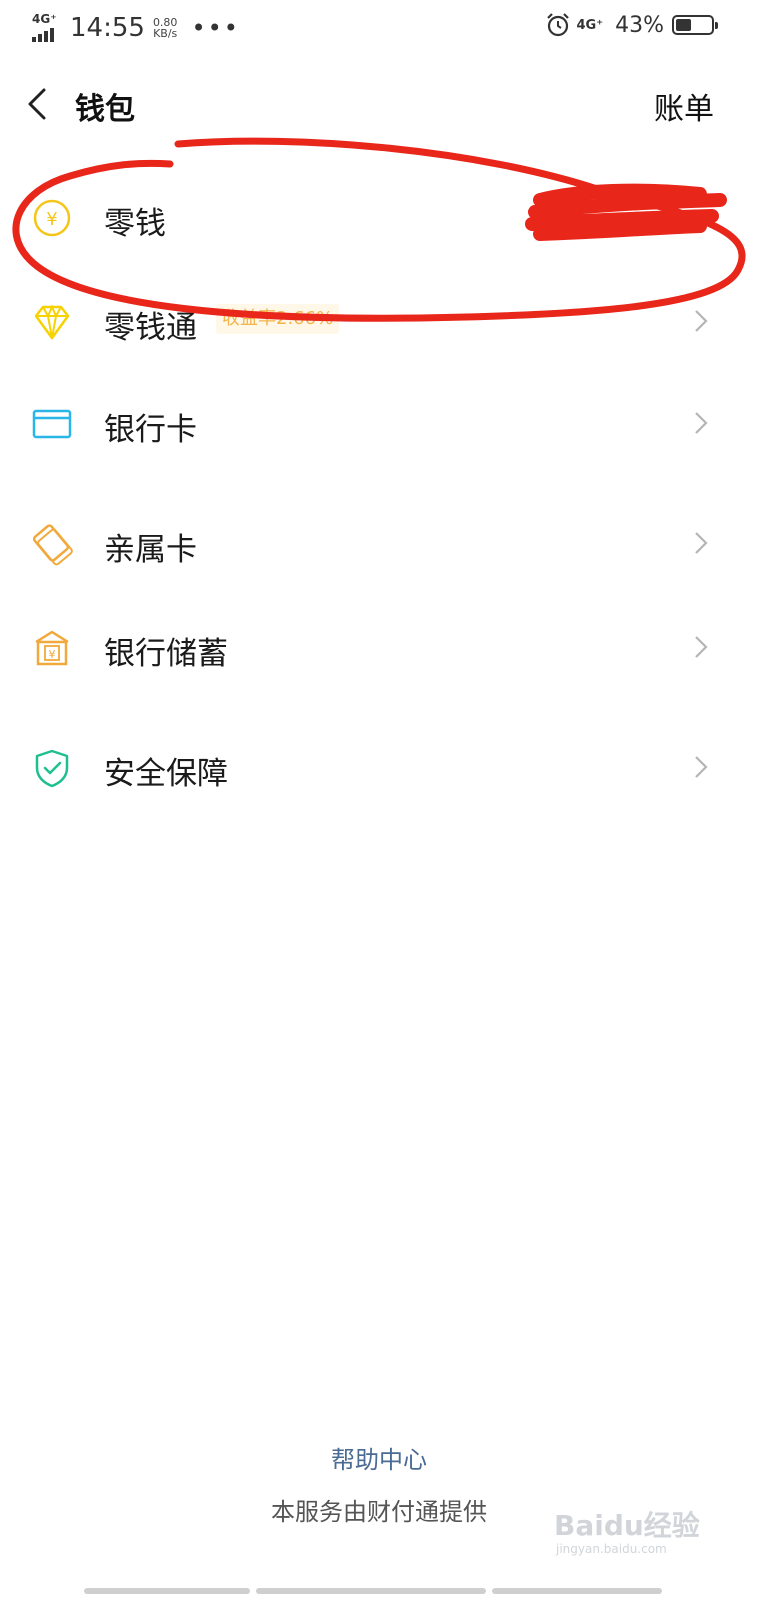 Image resolution: width=758 pixels, height=1600 pixels. What do you see at coordinates (150, 328) in the screenshot?
I see `menu-item-label: 零钱通` at bounding box center [150, 328].